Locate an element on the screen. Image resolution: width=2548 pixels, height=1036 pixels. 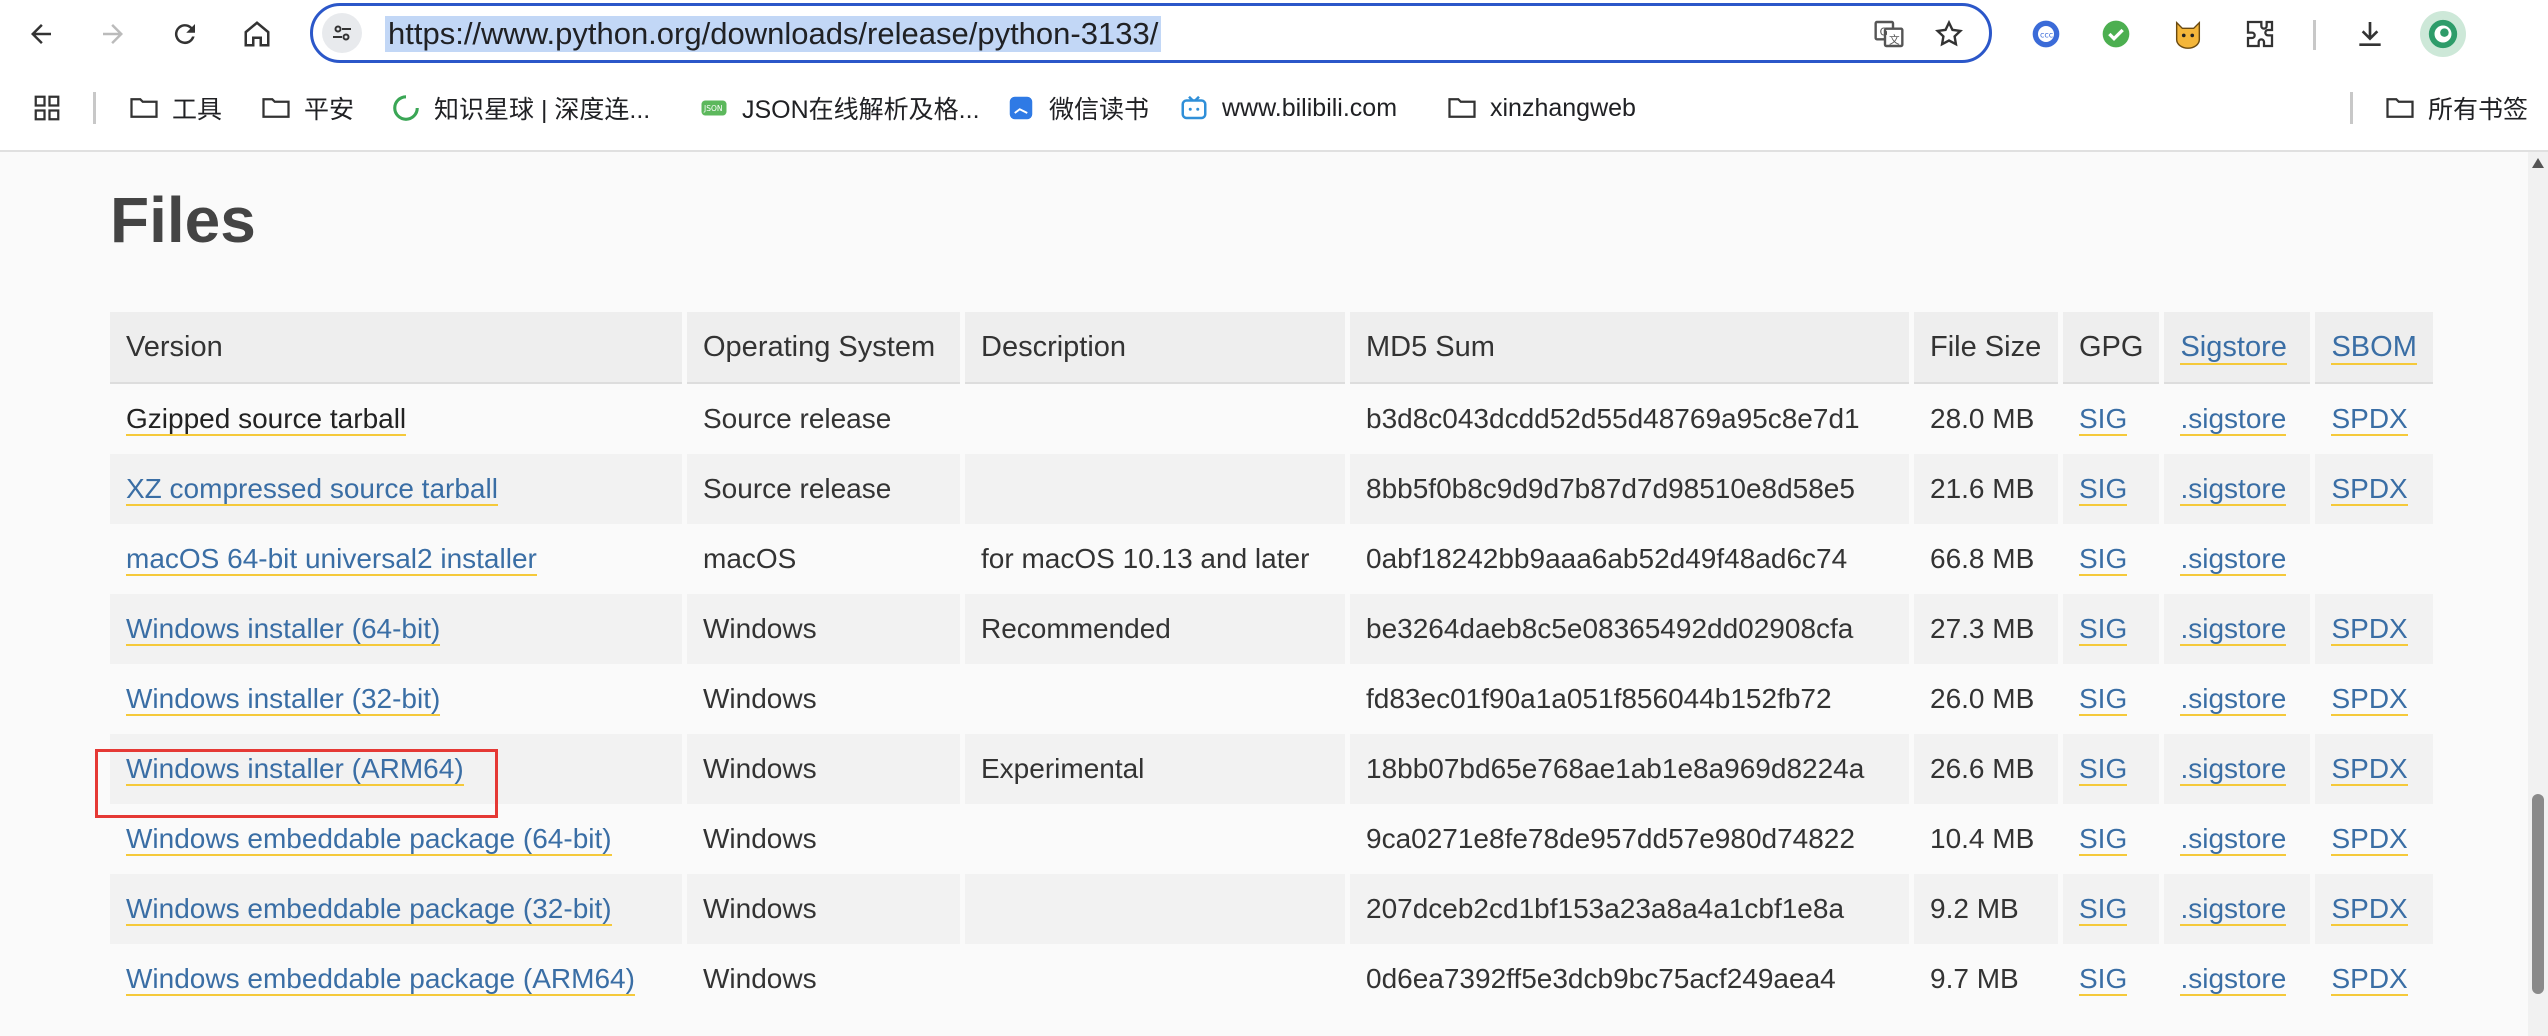
all-bookmarks-button: 所有书签 is located at coordinates (2456, 108).